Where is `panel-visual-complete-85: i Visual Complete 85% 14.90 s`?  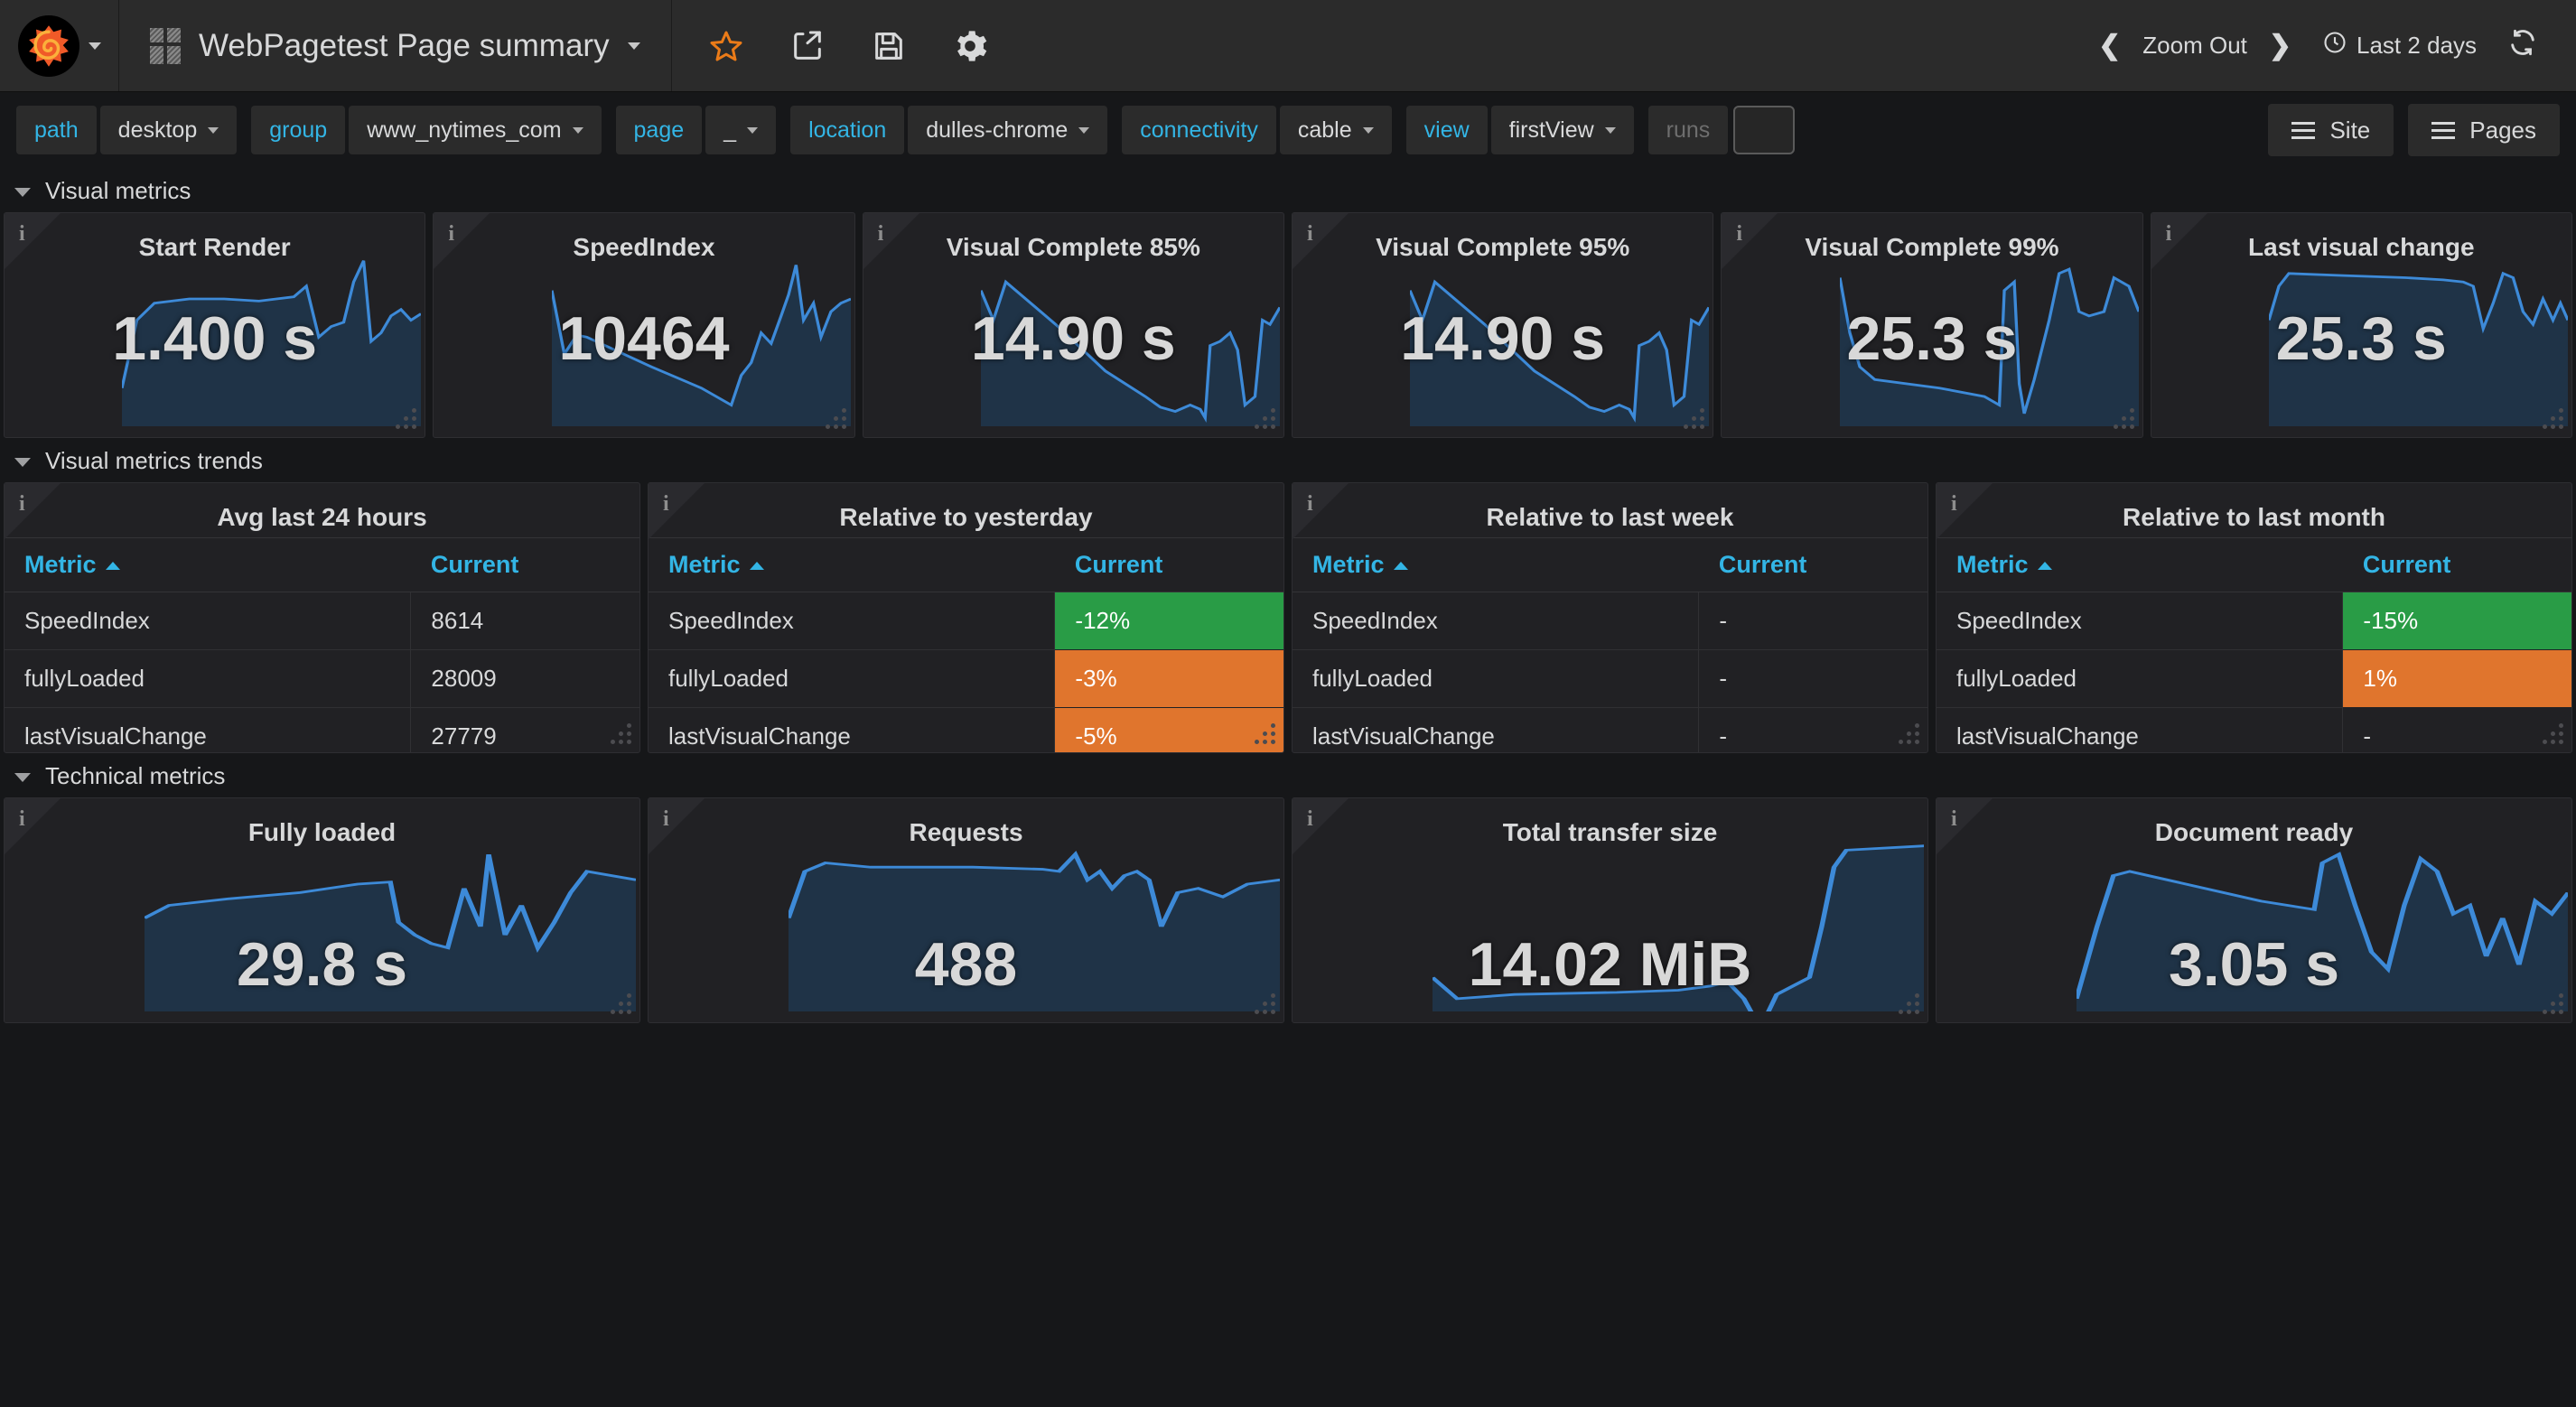 panel-visual-complete-85: i Visual Complete 85% 14.90 s is located at coordinates (1073, 325).